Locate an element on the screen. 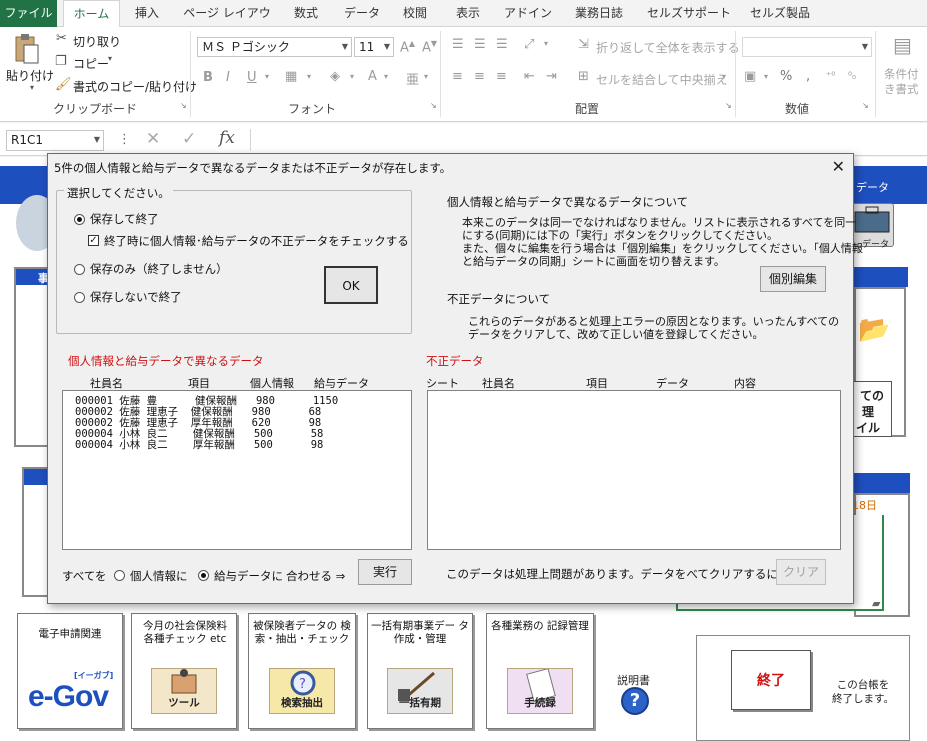  align-bottom-icon: ☰ is located at coordinates (502, 44).